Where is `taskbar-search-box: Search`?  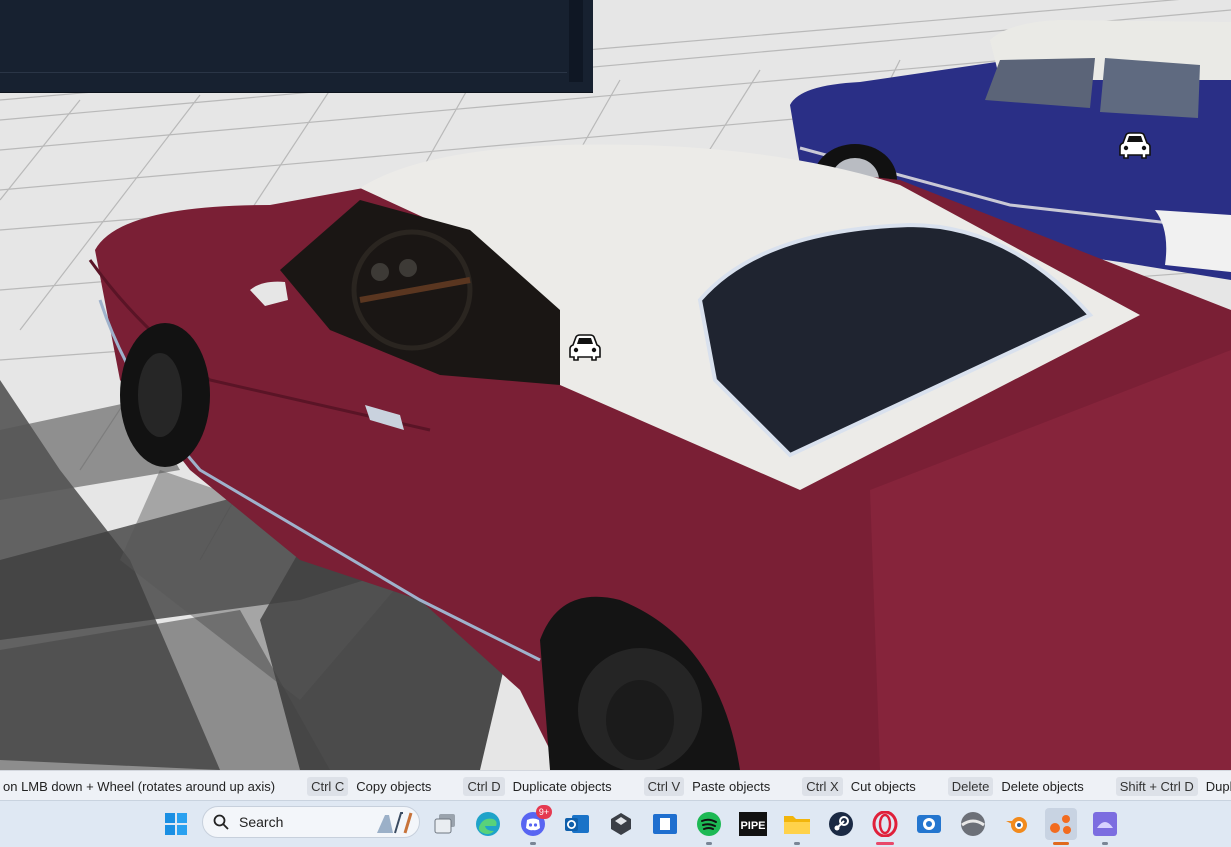
taskbar-search-box: Search is located at coordinates (311, 822).